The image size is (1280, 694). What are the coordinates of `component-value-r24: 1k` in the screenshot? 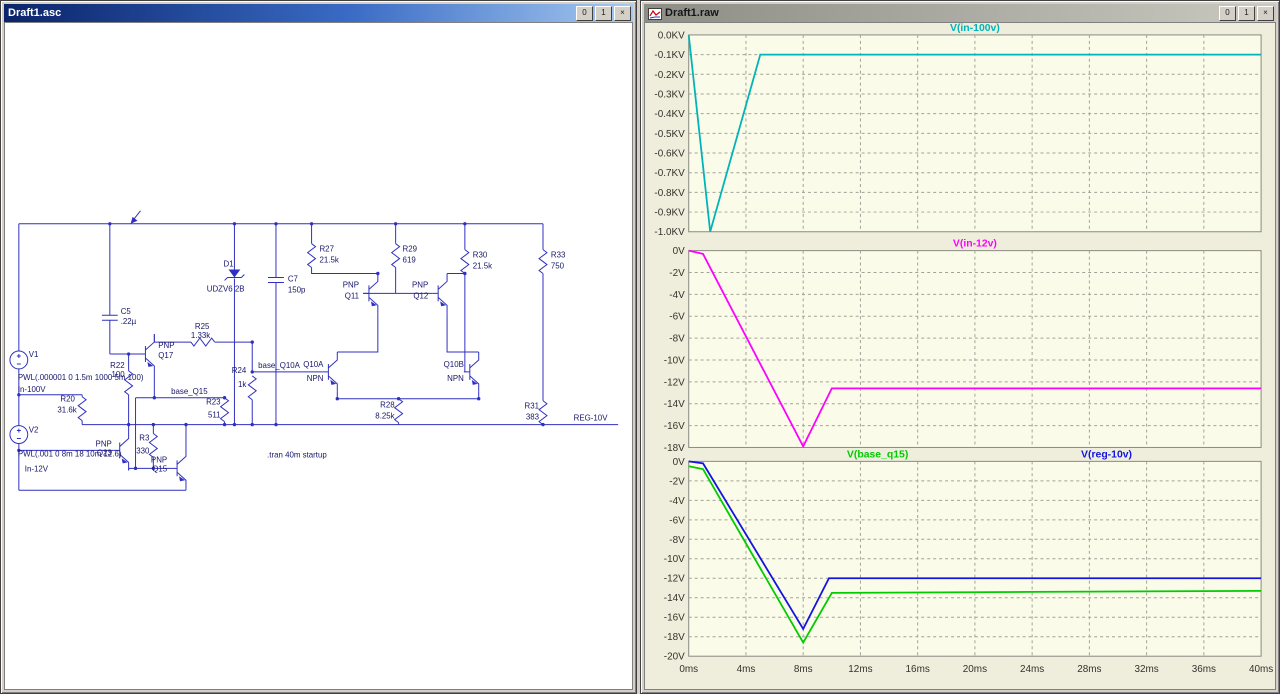 It's located at (242, 384).